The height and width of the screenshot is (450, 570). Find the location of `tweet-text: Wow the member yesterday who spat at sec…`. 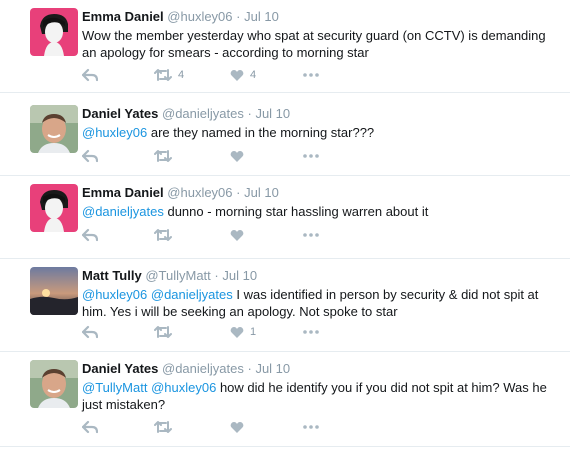

tweet-text: Wow the member yesterday who spat at sec… is located at coordinates (319, 44).